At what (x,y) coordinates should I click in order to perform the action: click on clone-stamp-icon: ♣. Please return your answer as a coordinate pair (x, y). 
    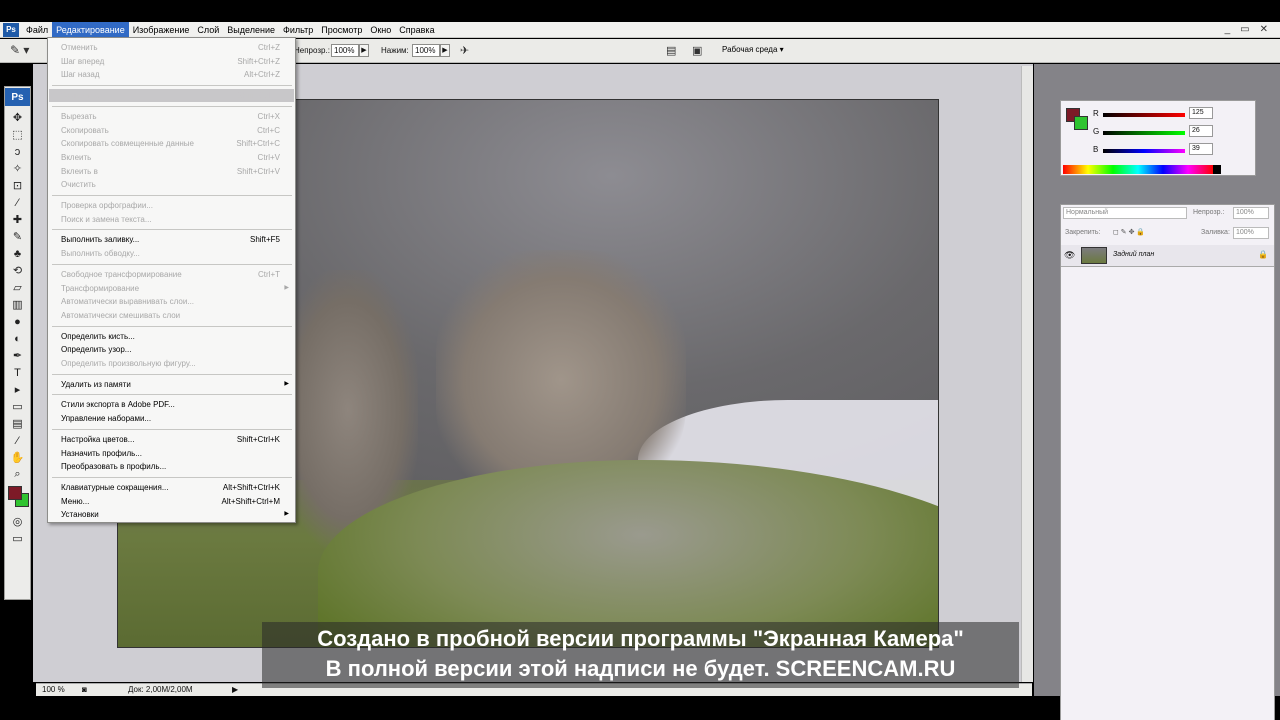
    Looking at the image, I should click on (17, 253).